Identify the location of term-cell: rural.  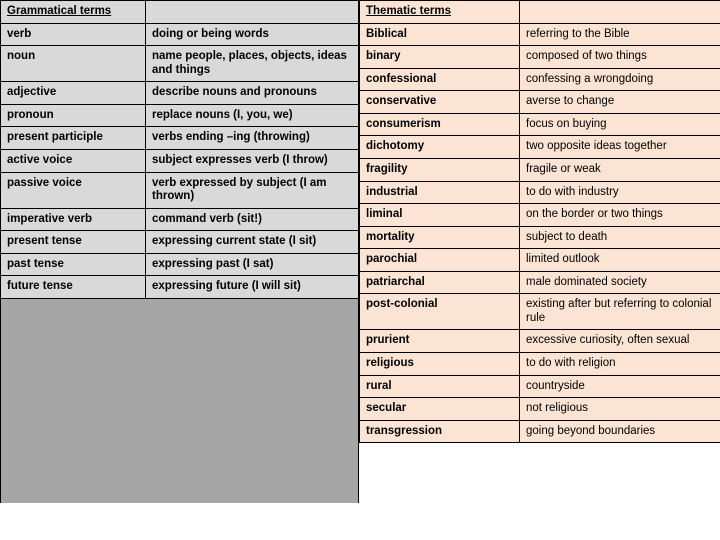
(439, 386).